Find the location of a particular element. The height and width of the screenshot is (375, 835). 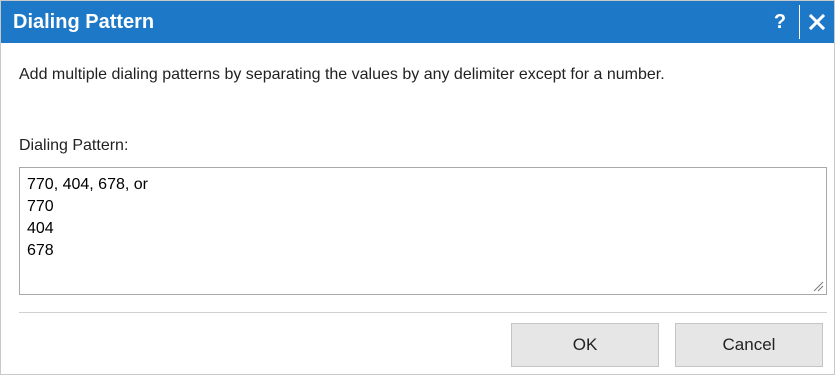

close-icon is located at coordinates (817, 22).